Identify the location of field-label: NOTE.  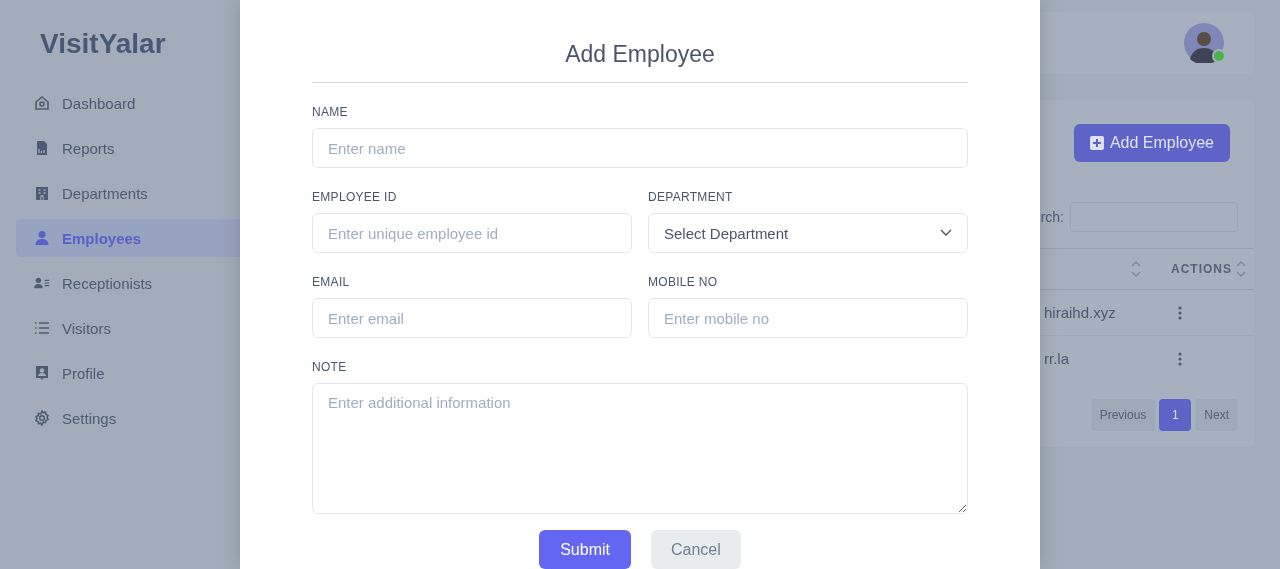
(330, 367).